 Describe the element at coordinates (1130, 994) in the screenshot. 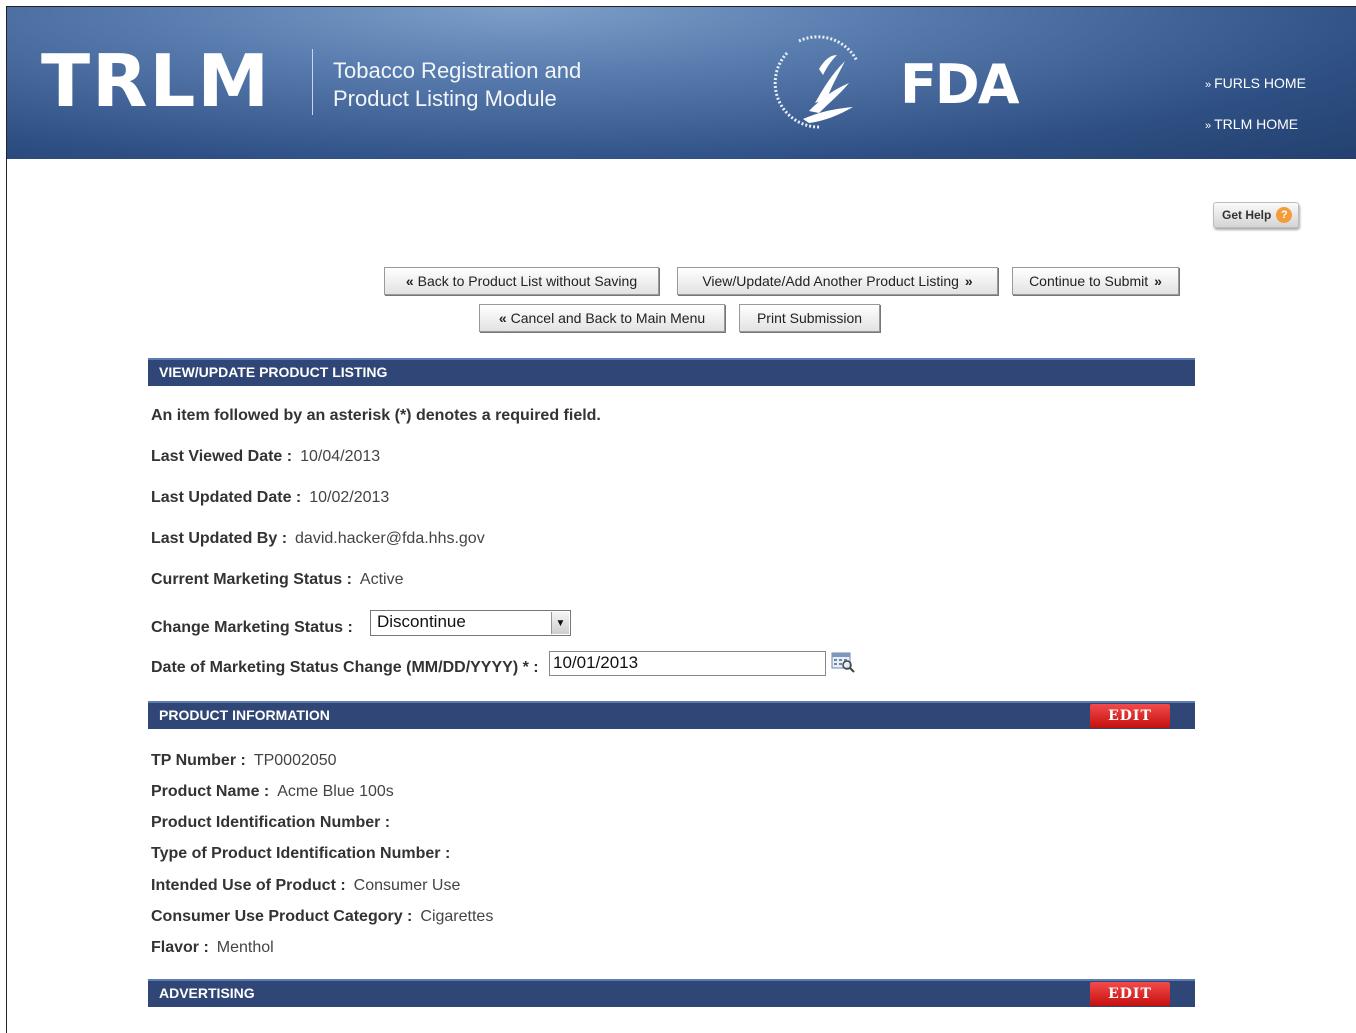

I see `edit-advertising-button: EDIT` at that location.